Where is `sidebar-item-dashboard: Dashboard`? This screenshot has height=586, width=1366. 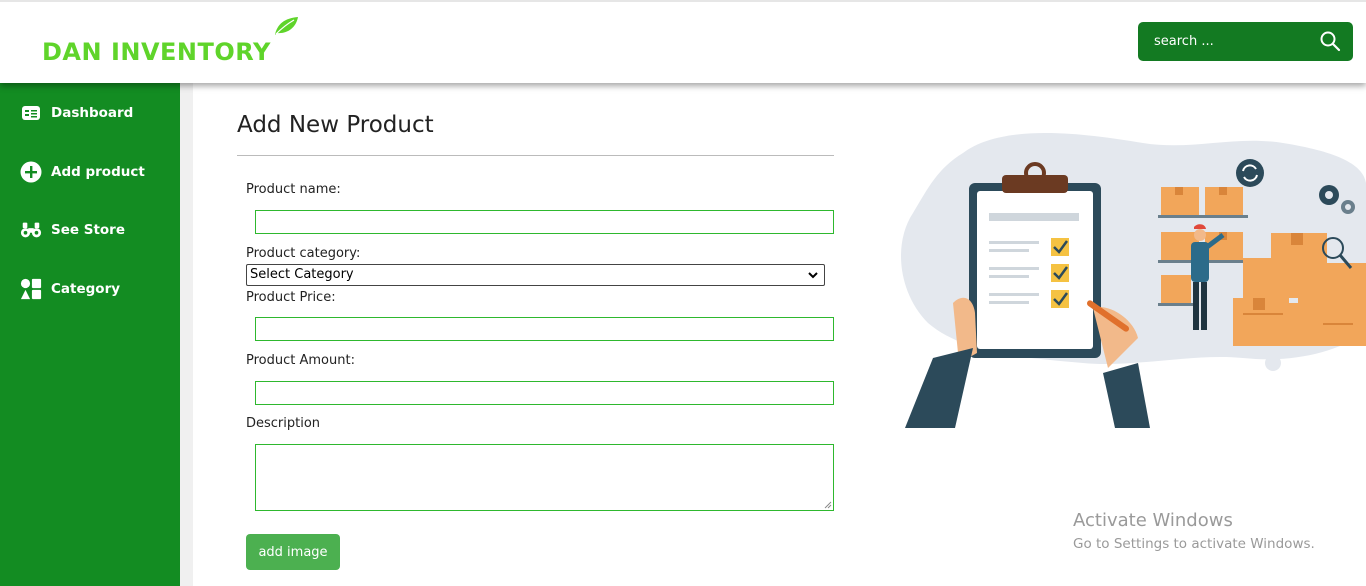
sidebar-item-dashboard: Dashboard is located at coordinates (76, 113).